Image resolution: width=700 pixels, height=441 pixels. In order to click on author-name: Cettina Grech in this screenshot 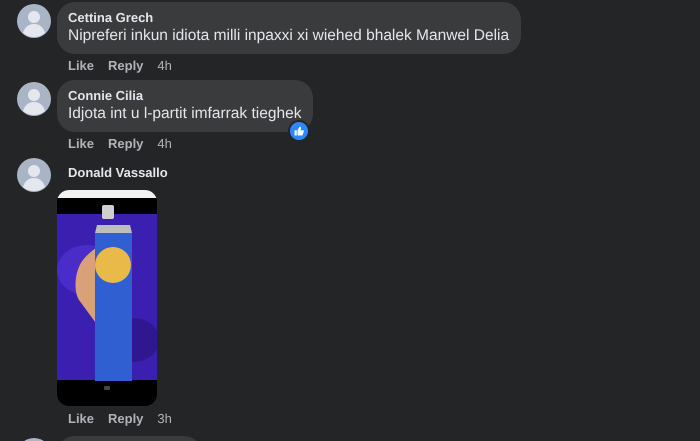, I will do `click(289, 17)`.